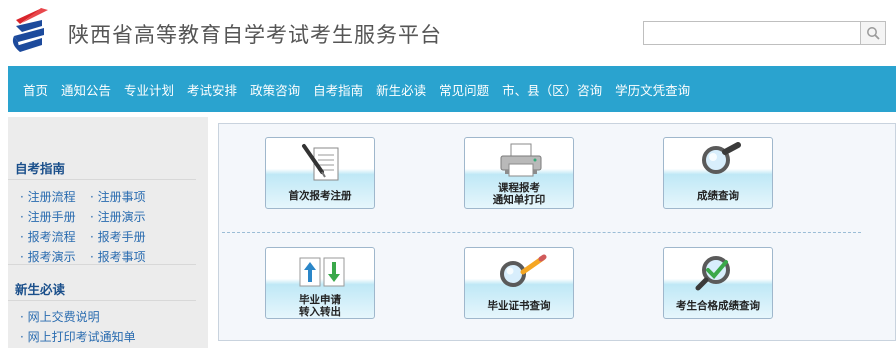 This screenshot has height=348, width=896. I want to click on search-icon, so click(873, 33).